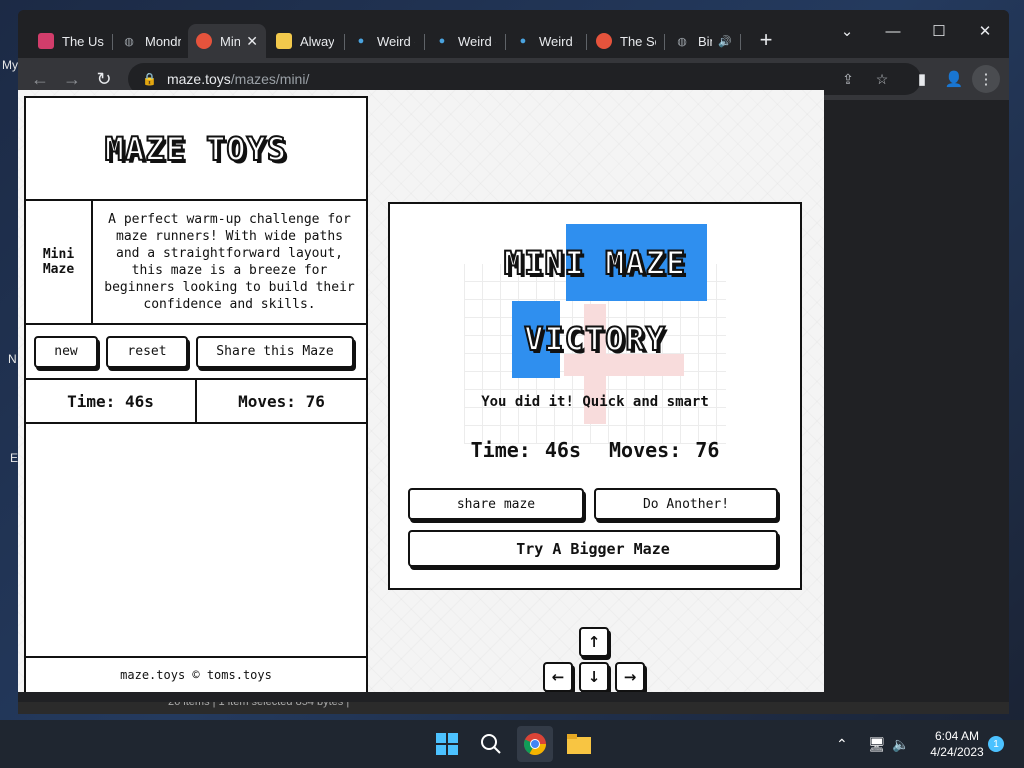 The image size is (1024, 768). Describe the element at coordinates (957, 752) in the screenshot. I see `clock-date: 4/24/2023` at that location.